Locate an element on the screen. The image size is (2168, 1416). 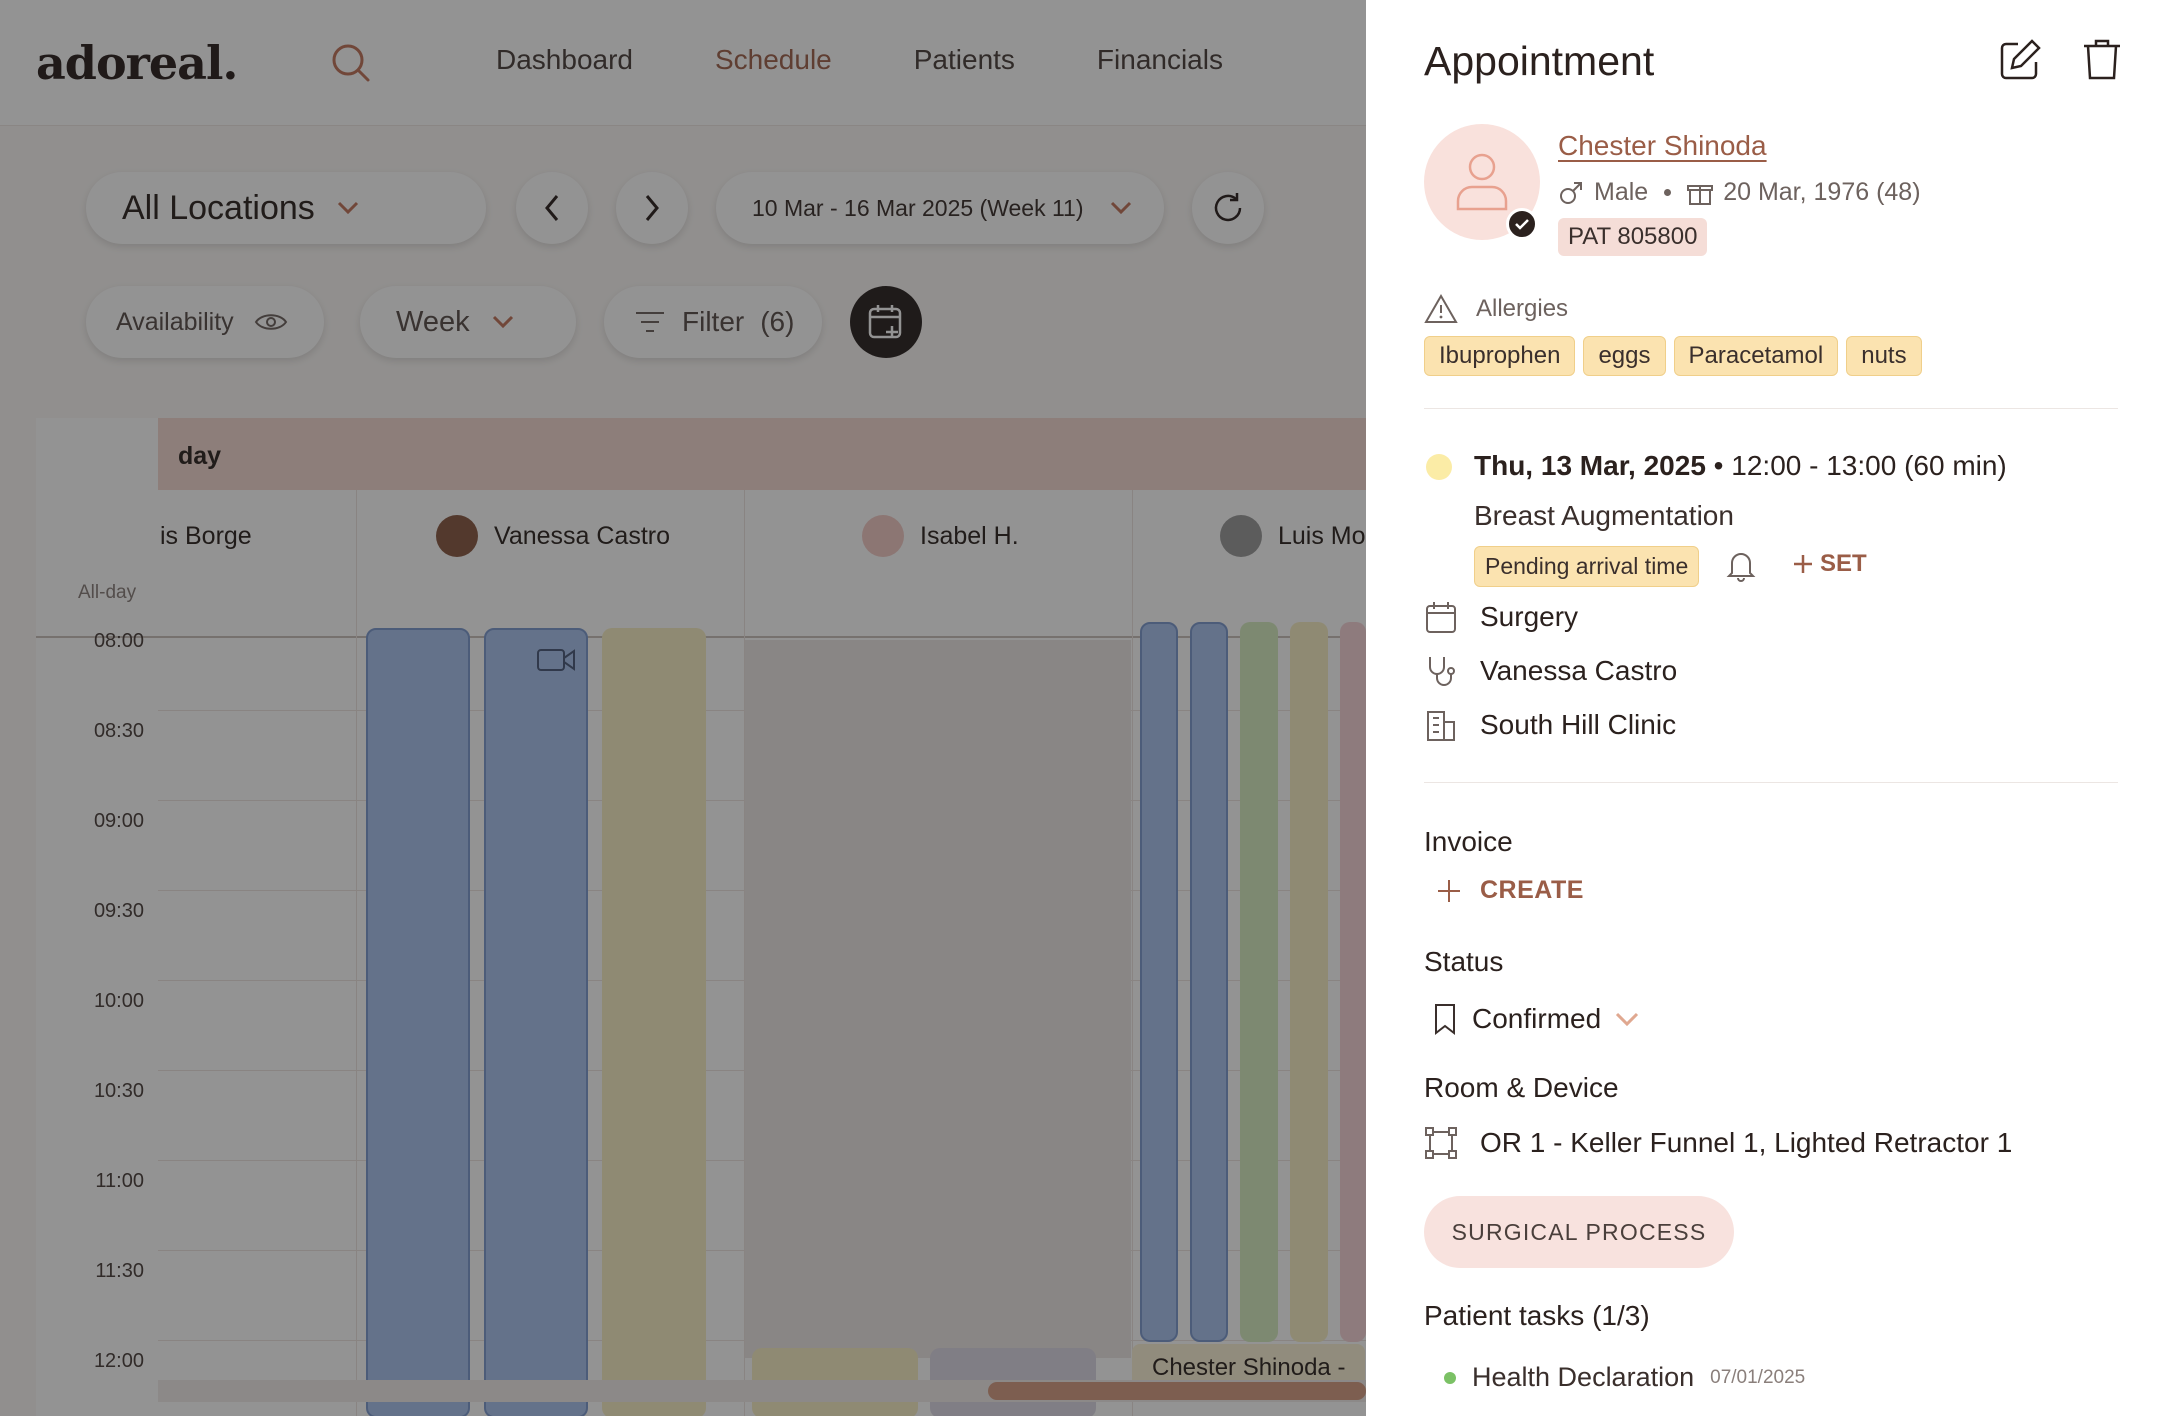
appointment-location: South Hill Clinic is located at coordinates (1578, 724).